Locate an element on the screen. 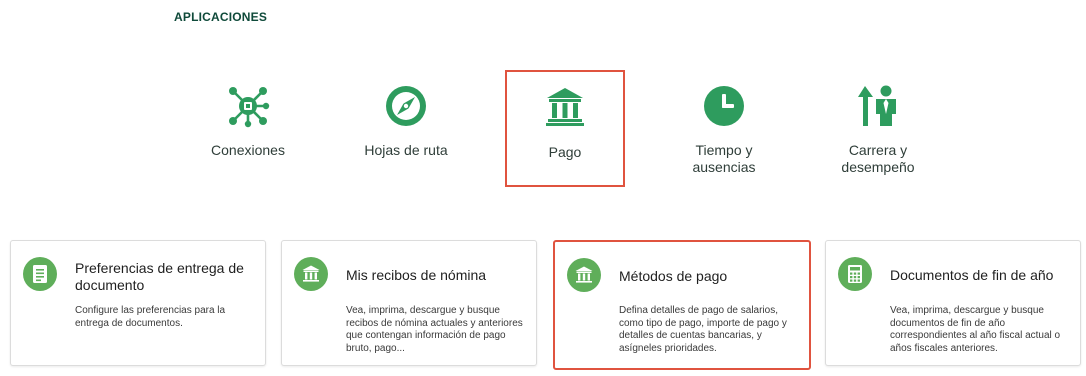  card-title: Preferencias de entrega de documento is located at coordinates (159, 276).